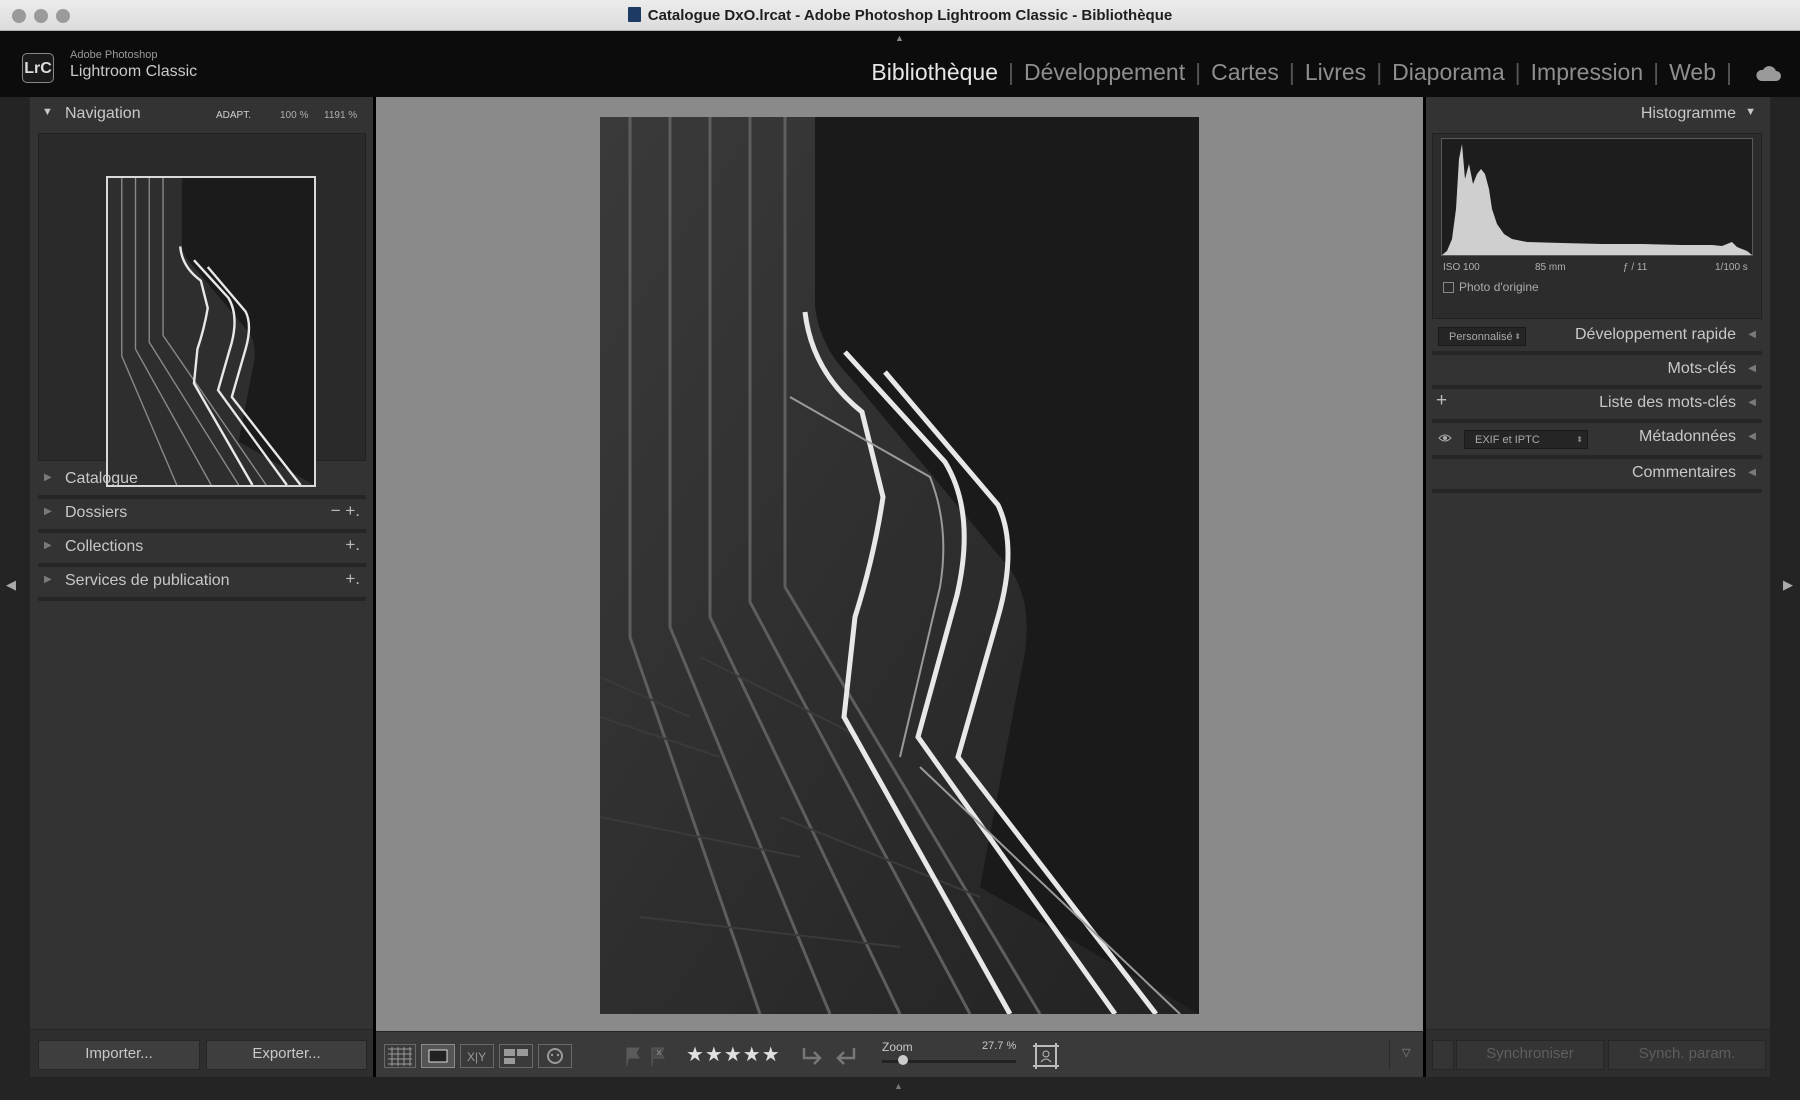  I want to click on module-tab: Diaporama, so click(1448, 72).